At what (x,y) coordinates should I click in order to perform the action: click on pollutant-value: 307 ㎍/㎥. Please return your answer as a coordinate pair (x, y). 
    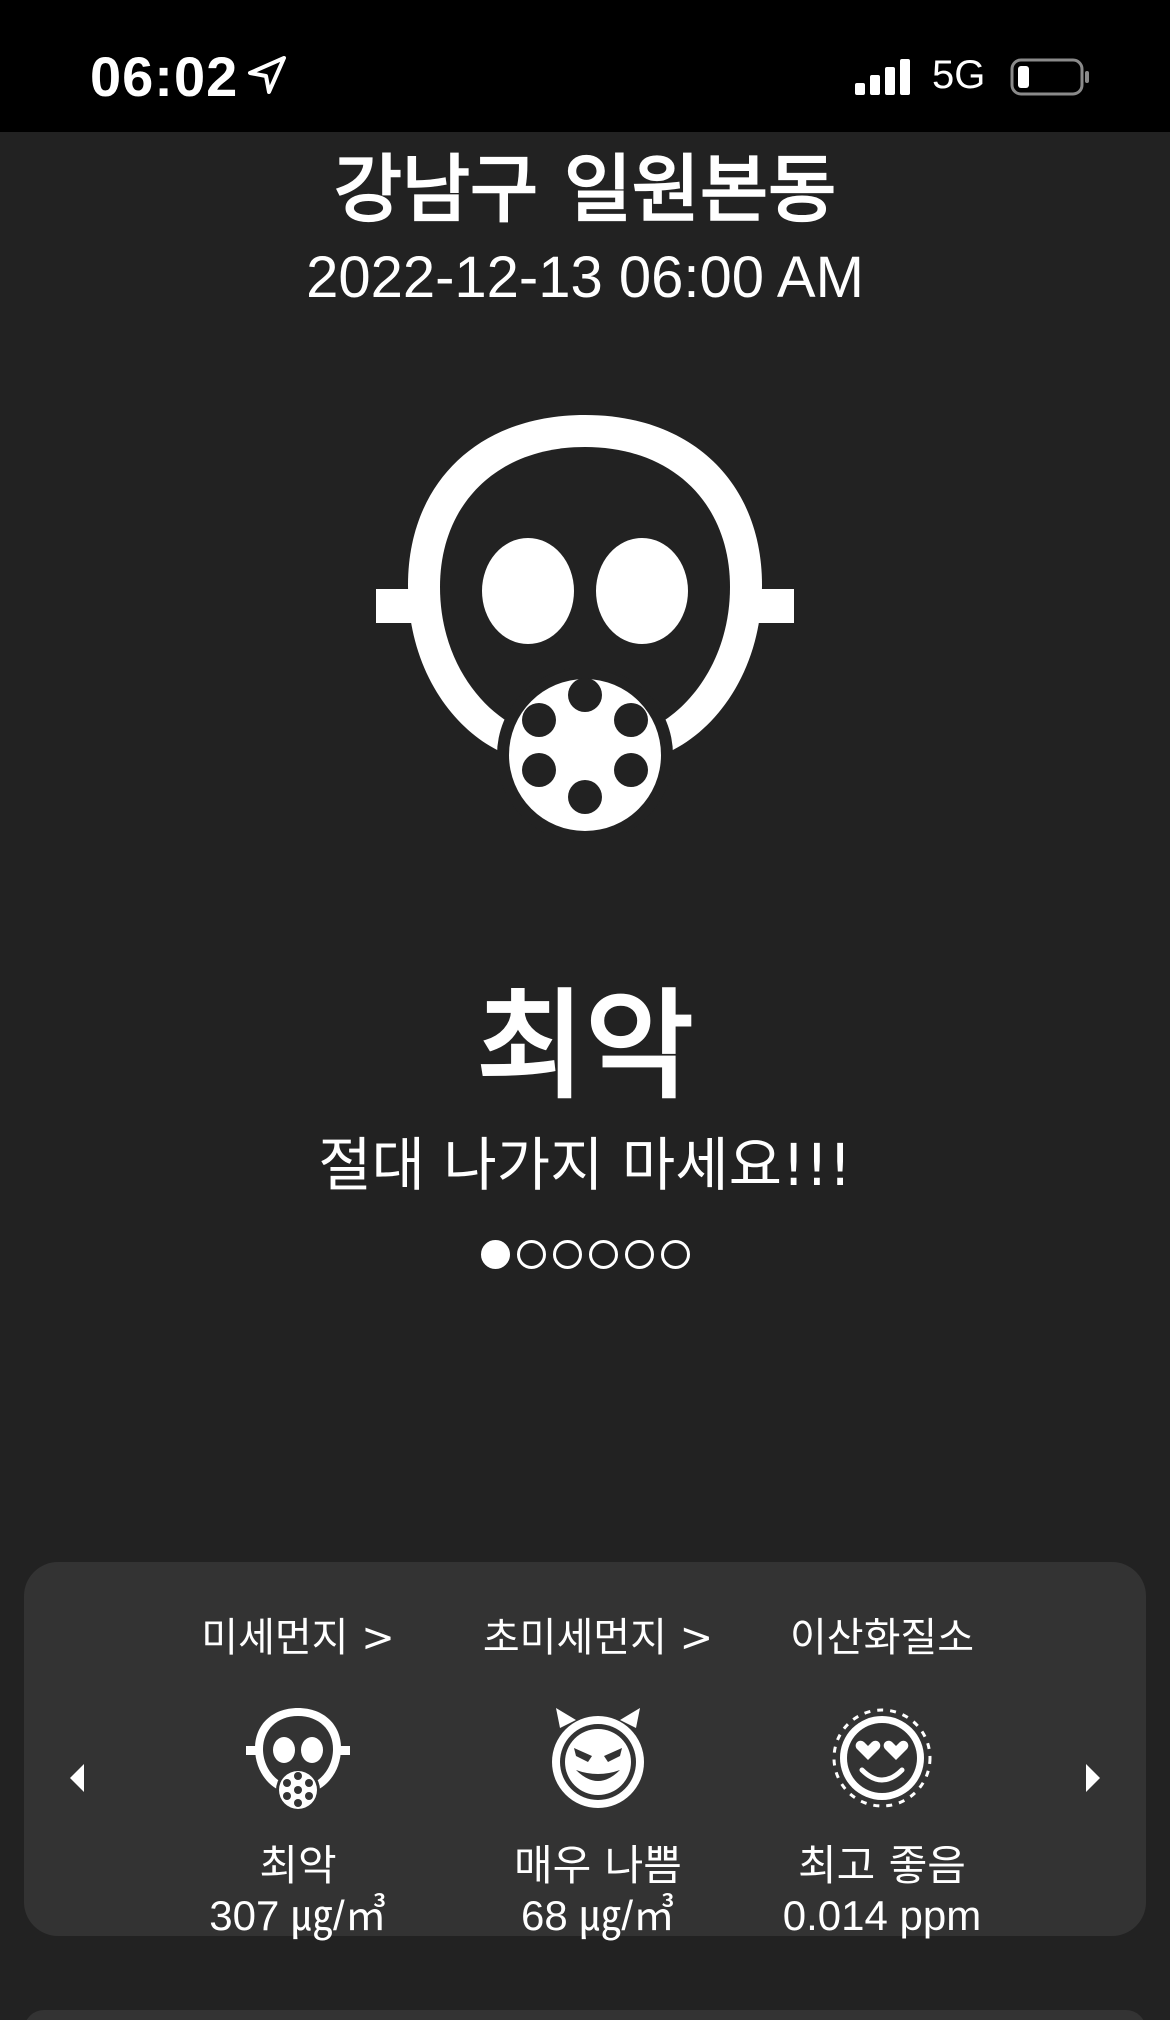
    Looking at the image, I should click on (298, 1915).